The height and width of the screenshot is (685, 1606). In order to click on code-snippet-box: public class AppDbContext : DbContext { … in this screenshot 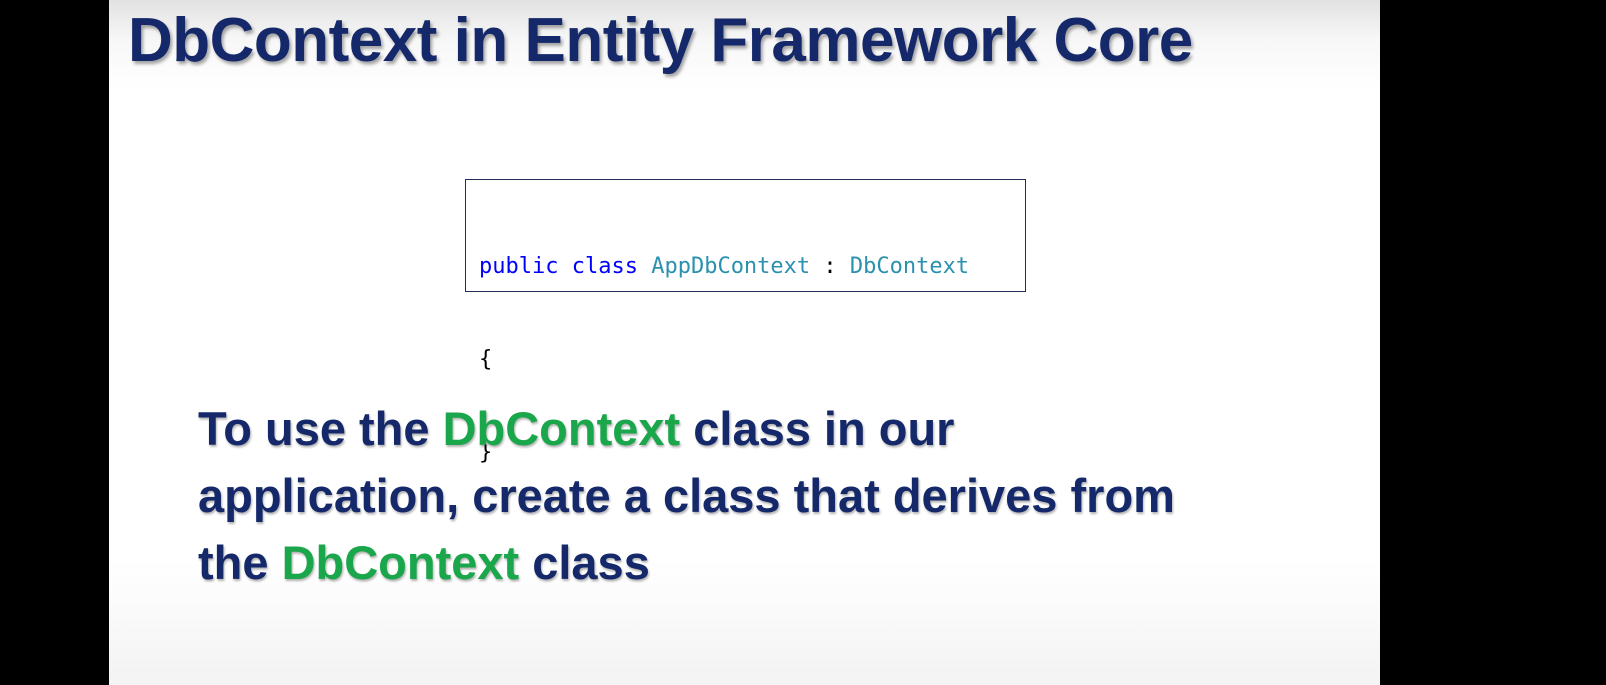, I will do `click(745, 322)`.